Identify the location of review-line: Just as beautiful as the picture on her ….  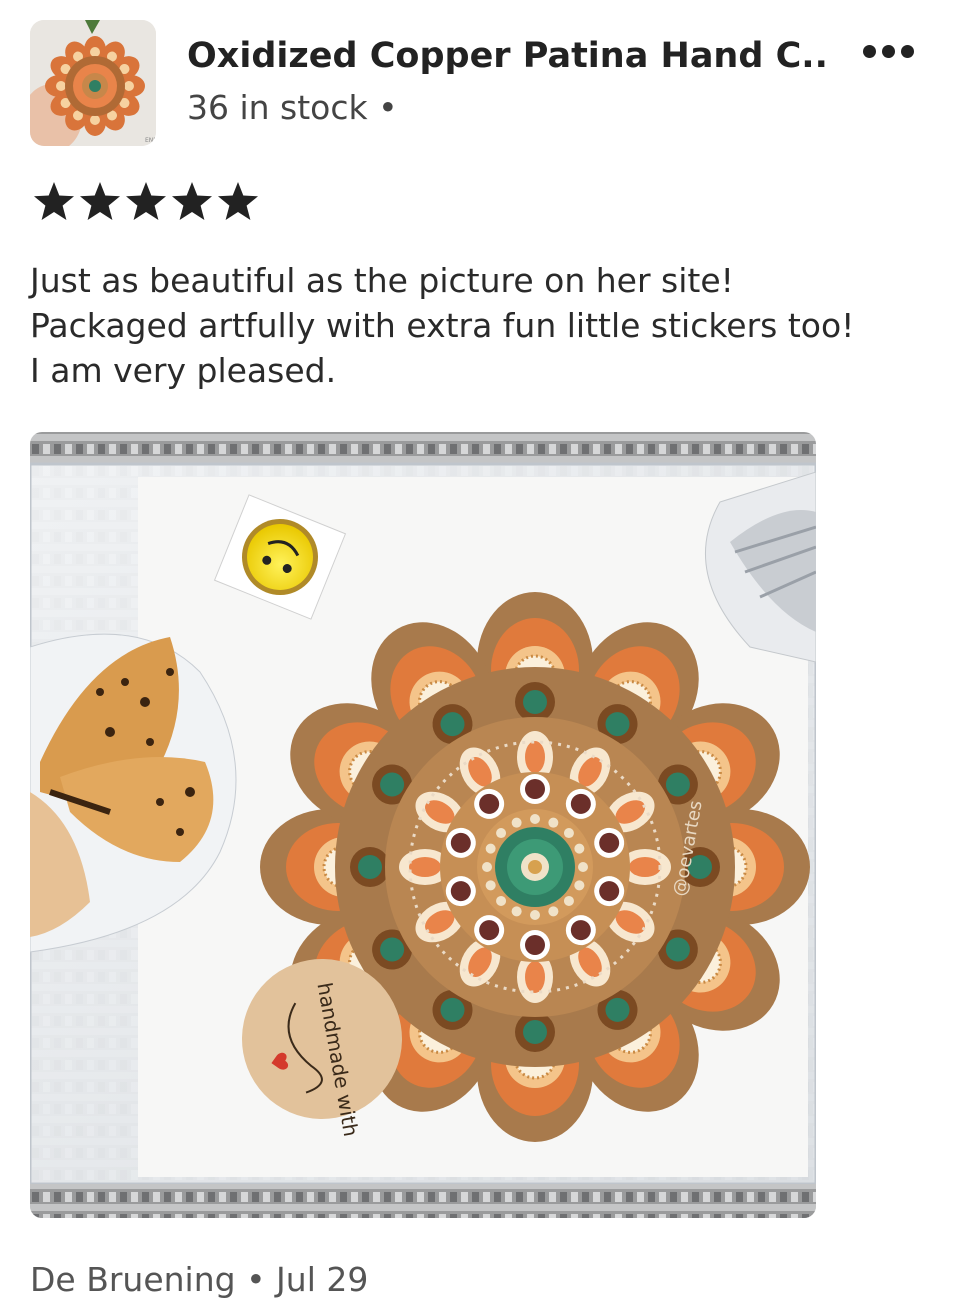
(382, 280).